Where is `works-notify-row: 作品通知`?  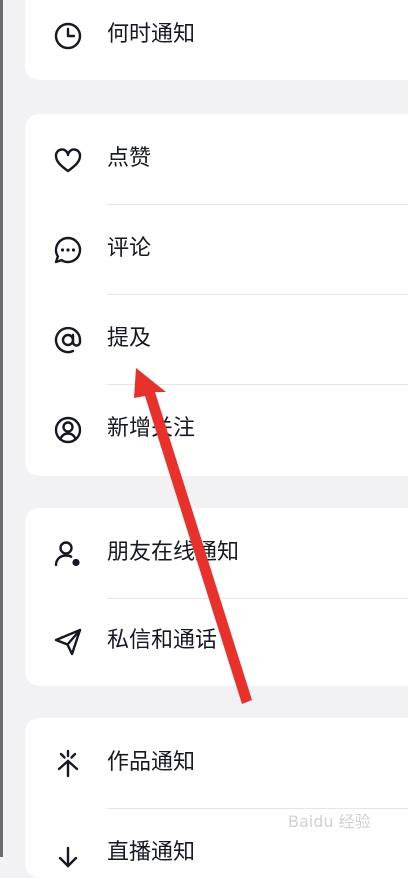
works-notify-row: 作品通知 is located at coordinates (216, 763).